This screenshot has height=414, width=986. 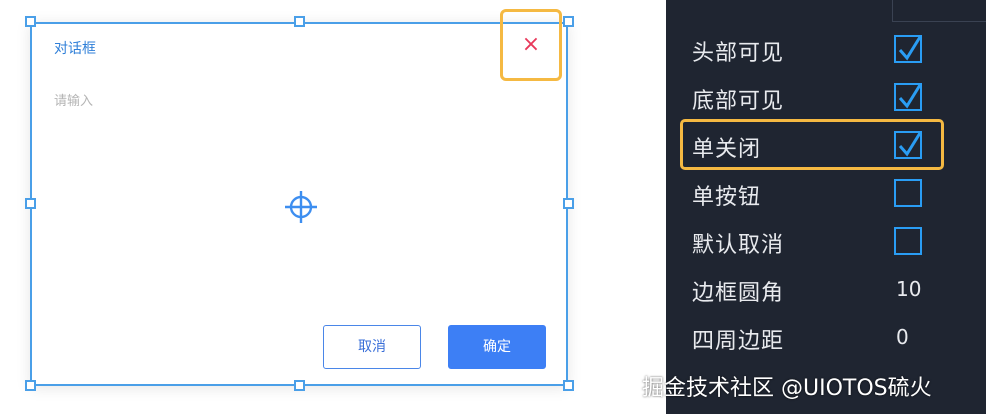 What do you see at coordinates (826, 241) in the screenshot?
I see `prop-row-default-cancel: 默认取消` at bounding box center [826, 241].